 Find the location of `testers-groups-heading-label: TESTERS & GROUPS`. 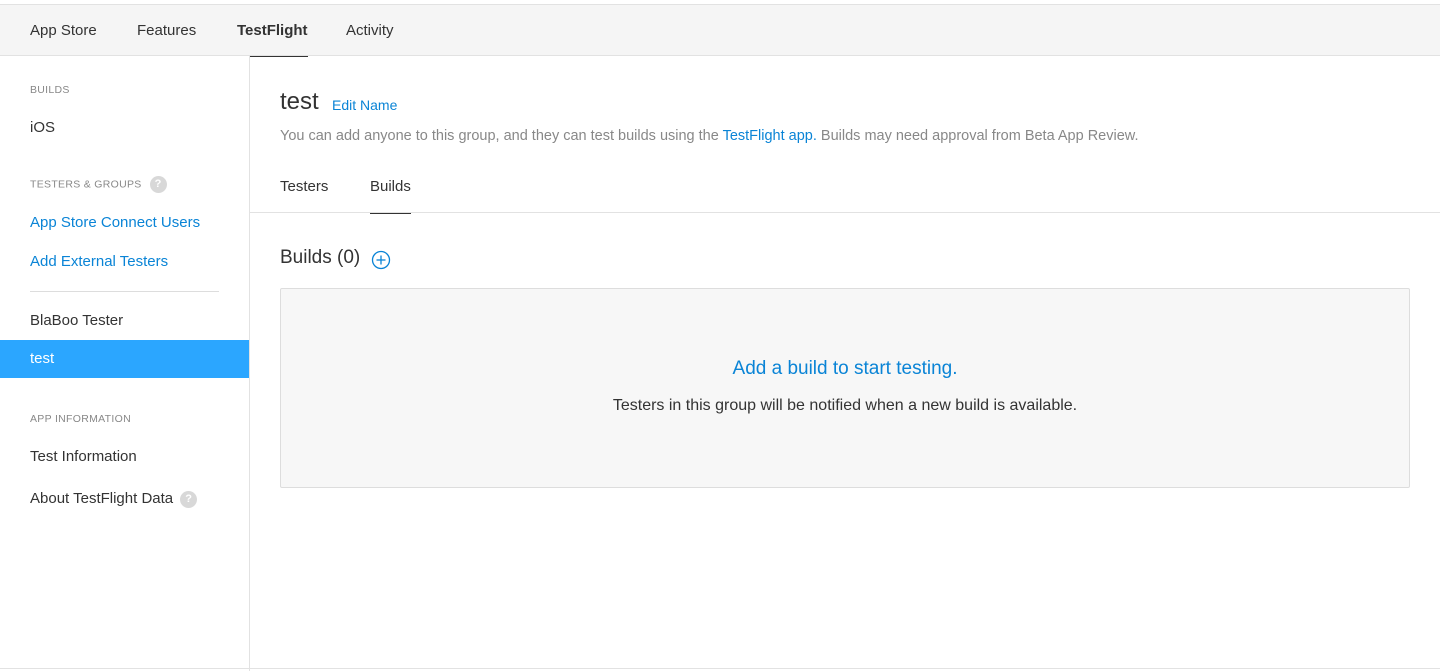

testers-groups-heading-label: TESTERS & GROUPS is located at coordinates (86, 184).